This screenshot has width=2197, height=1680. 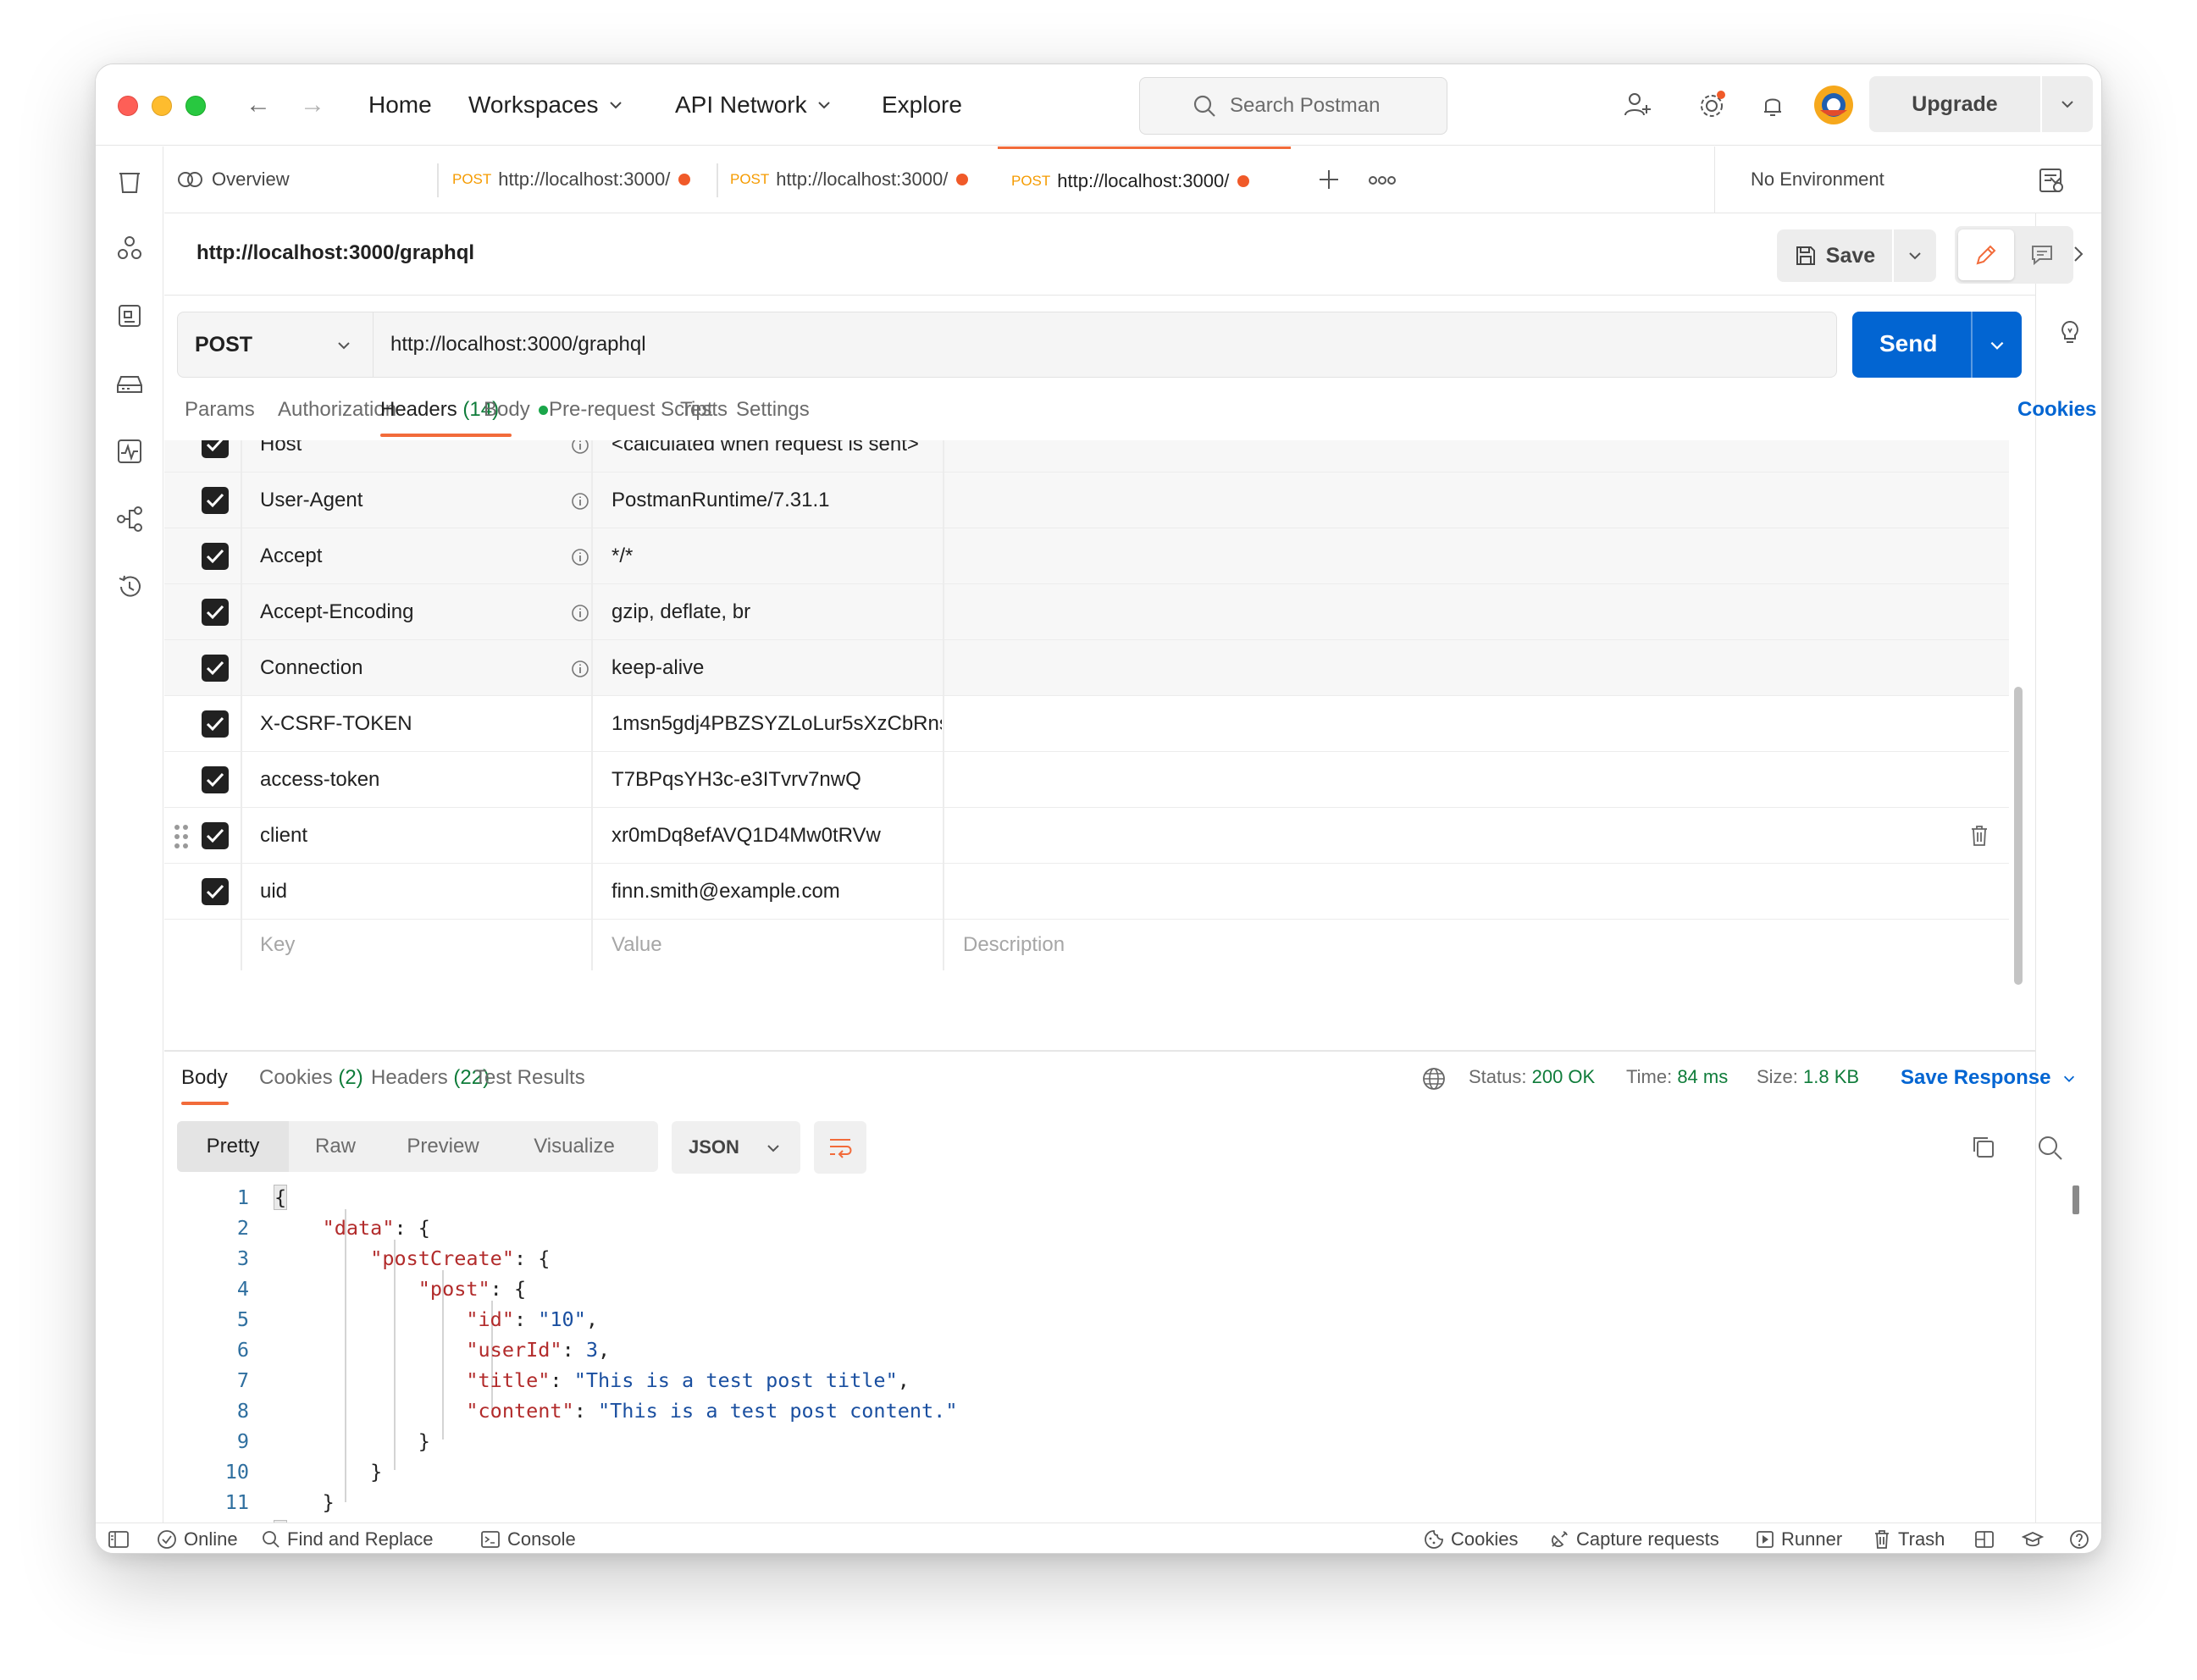 I want to click on new-header-description-input: Description, so click(x=1174, y=945).